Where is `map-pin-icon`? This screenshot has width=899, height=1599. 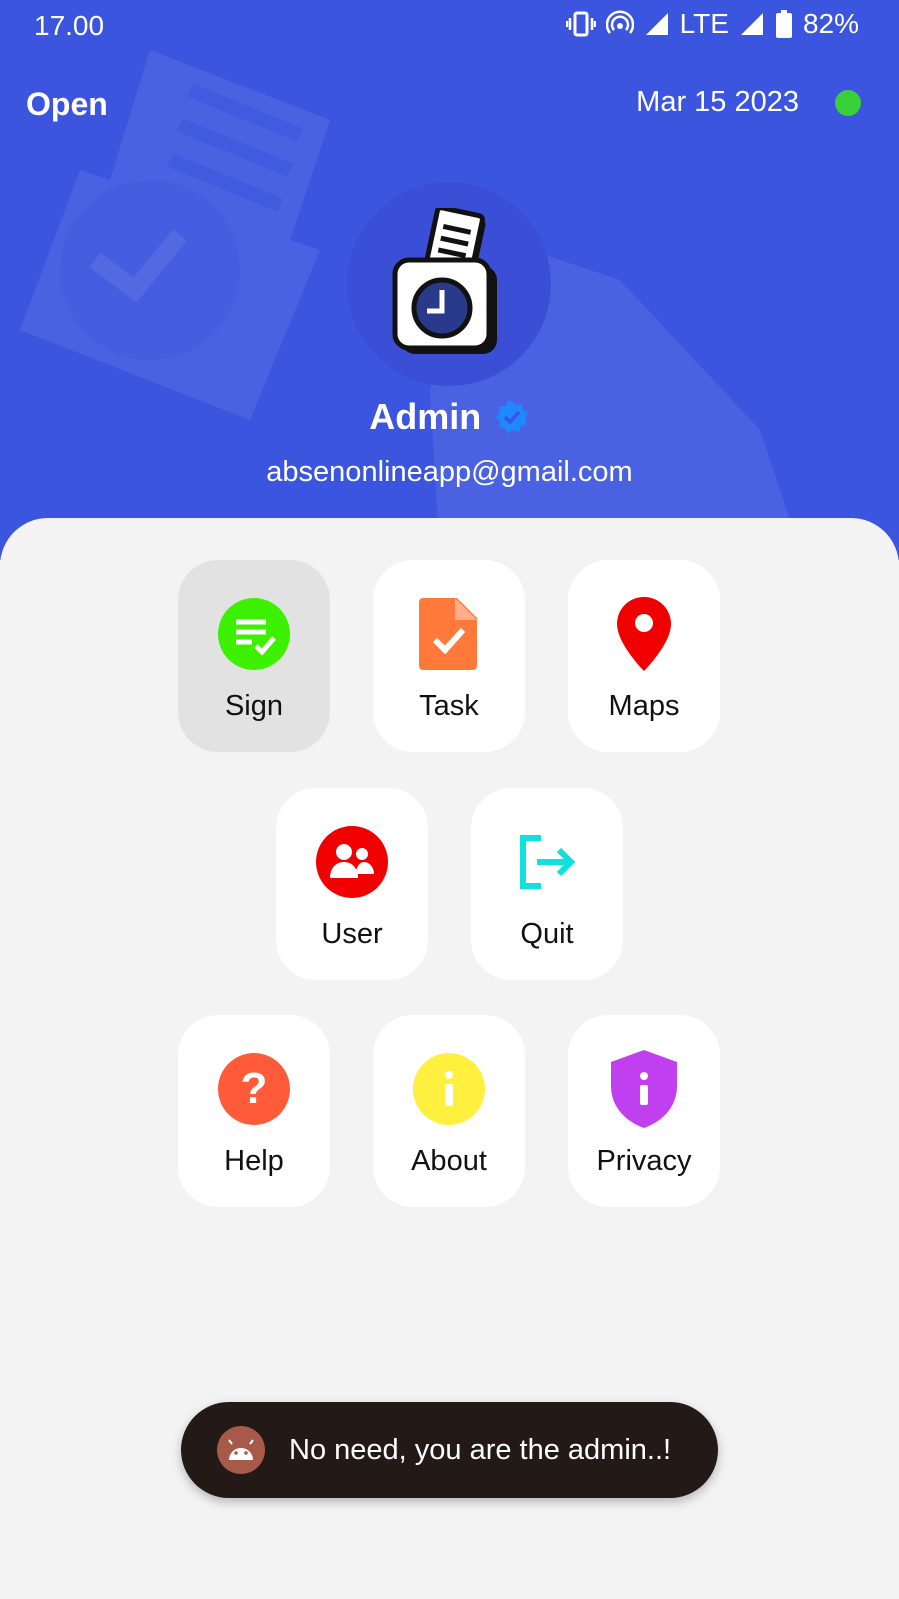
map-pin-icon is located at coordinates (644, 634).